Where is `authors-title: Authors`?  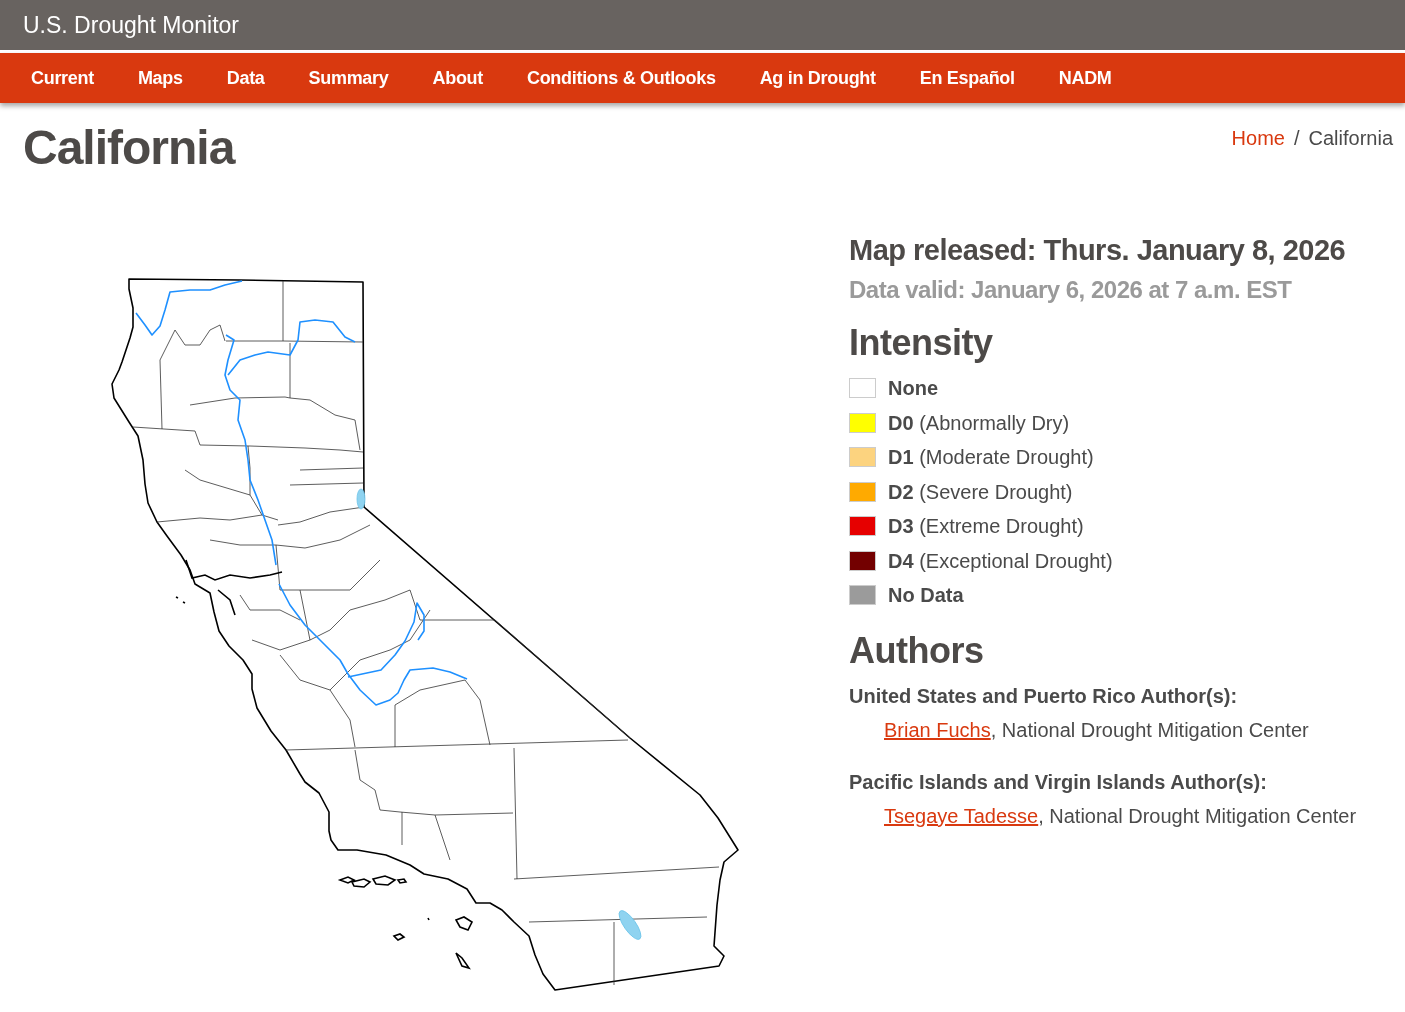
authors-title: Authors is located at coordinates (917, 650).